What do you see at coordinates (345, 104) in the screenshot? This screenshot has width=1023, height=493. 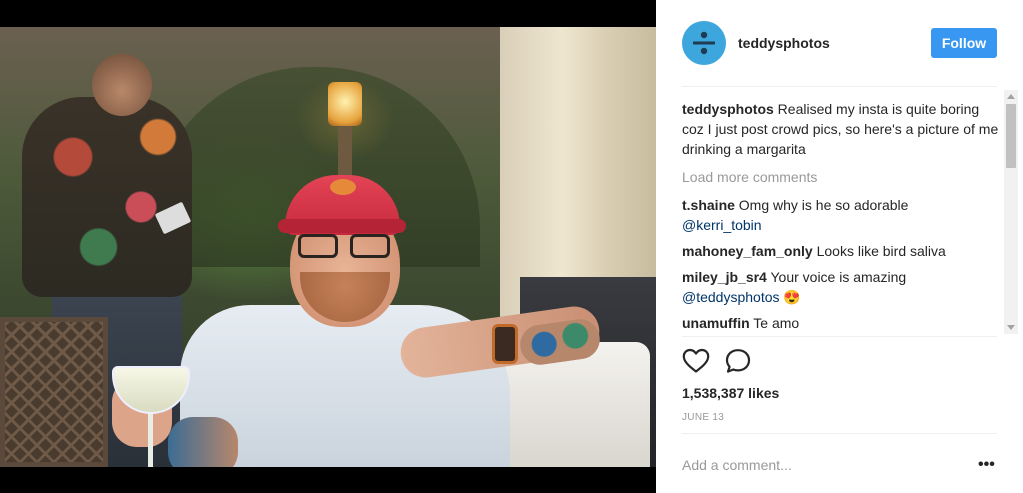 I see `lamp-light` at bounding box center [345, 104].